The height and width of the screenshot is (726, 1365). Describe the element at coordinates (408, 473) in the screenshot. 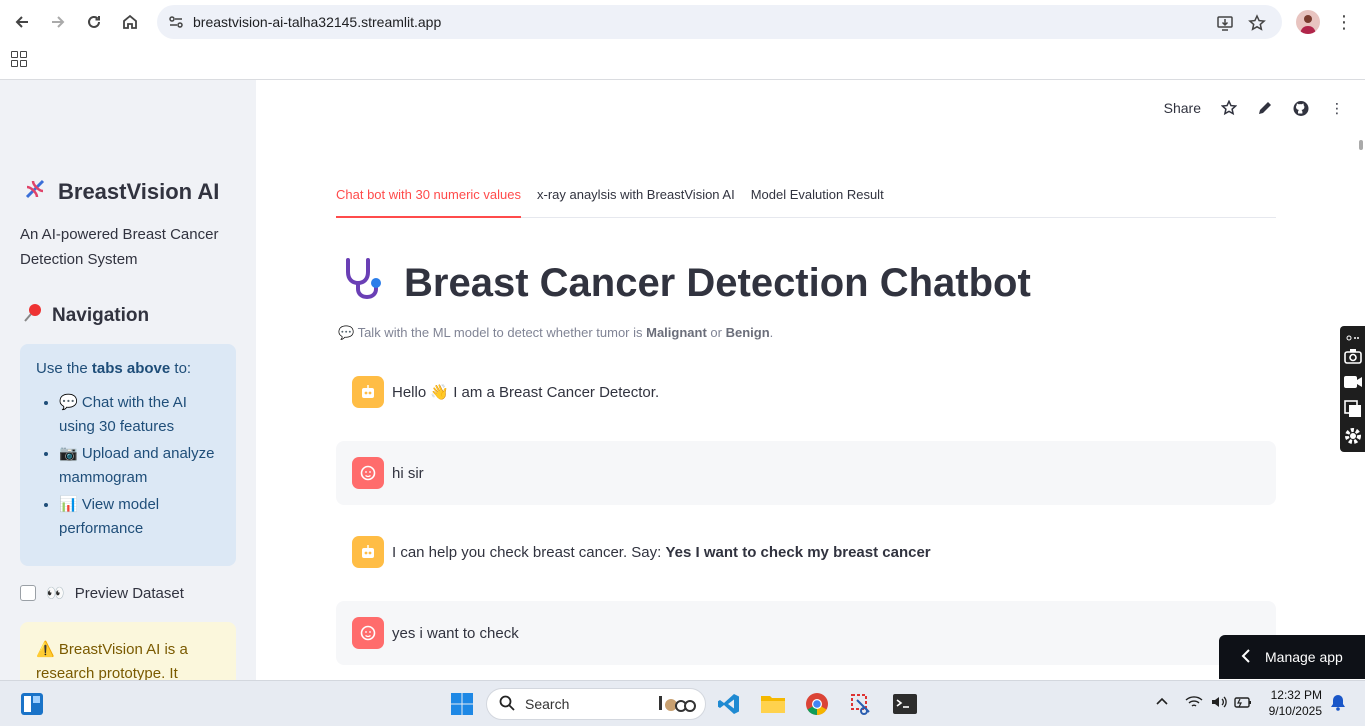

I see `message-text: hi sir` at that location.